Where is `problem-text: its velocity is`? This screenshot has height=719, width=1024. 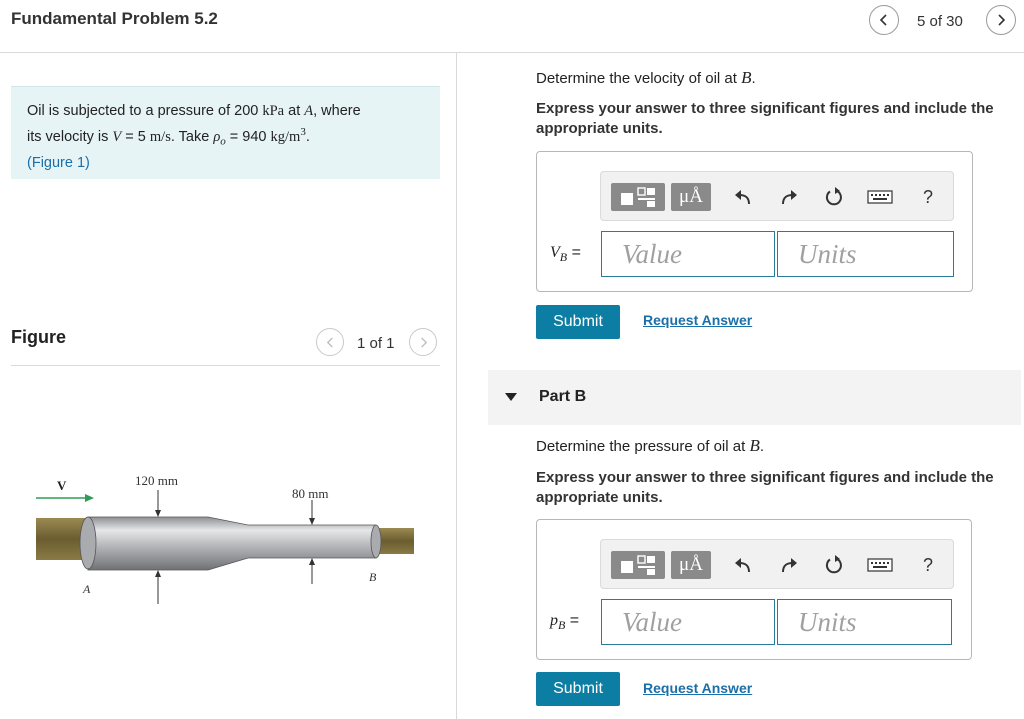 problem-text: its velocity is is located at coordinates (70, 136).